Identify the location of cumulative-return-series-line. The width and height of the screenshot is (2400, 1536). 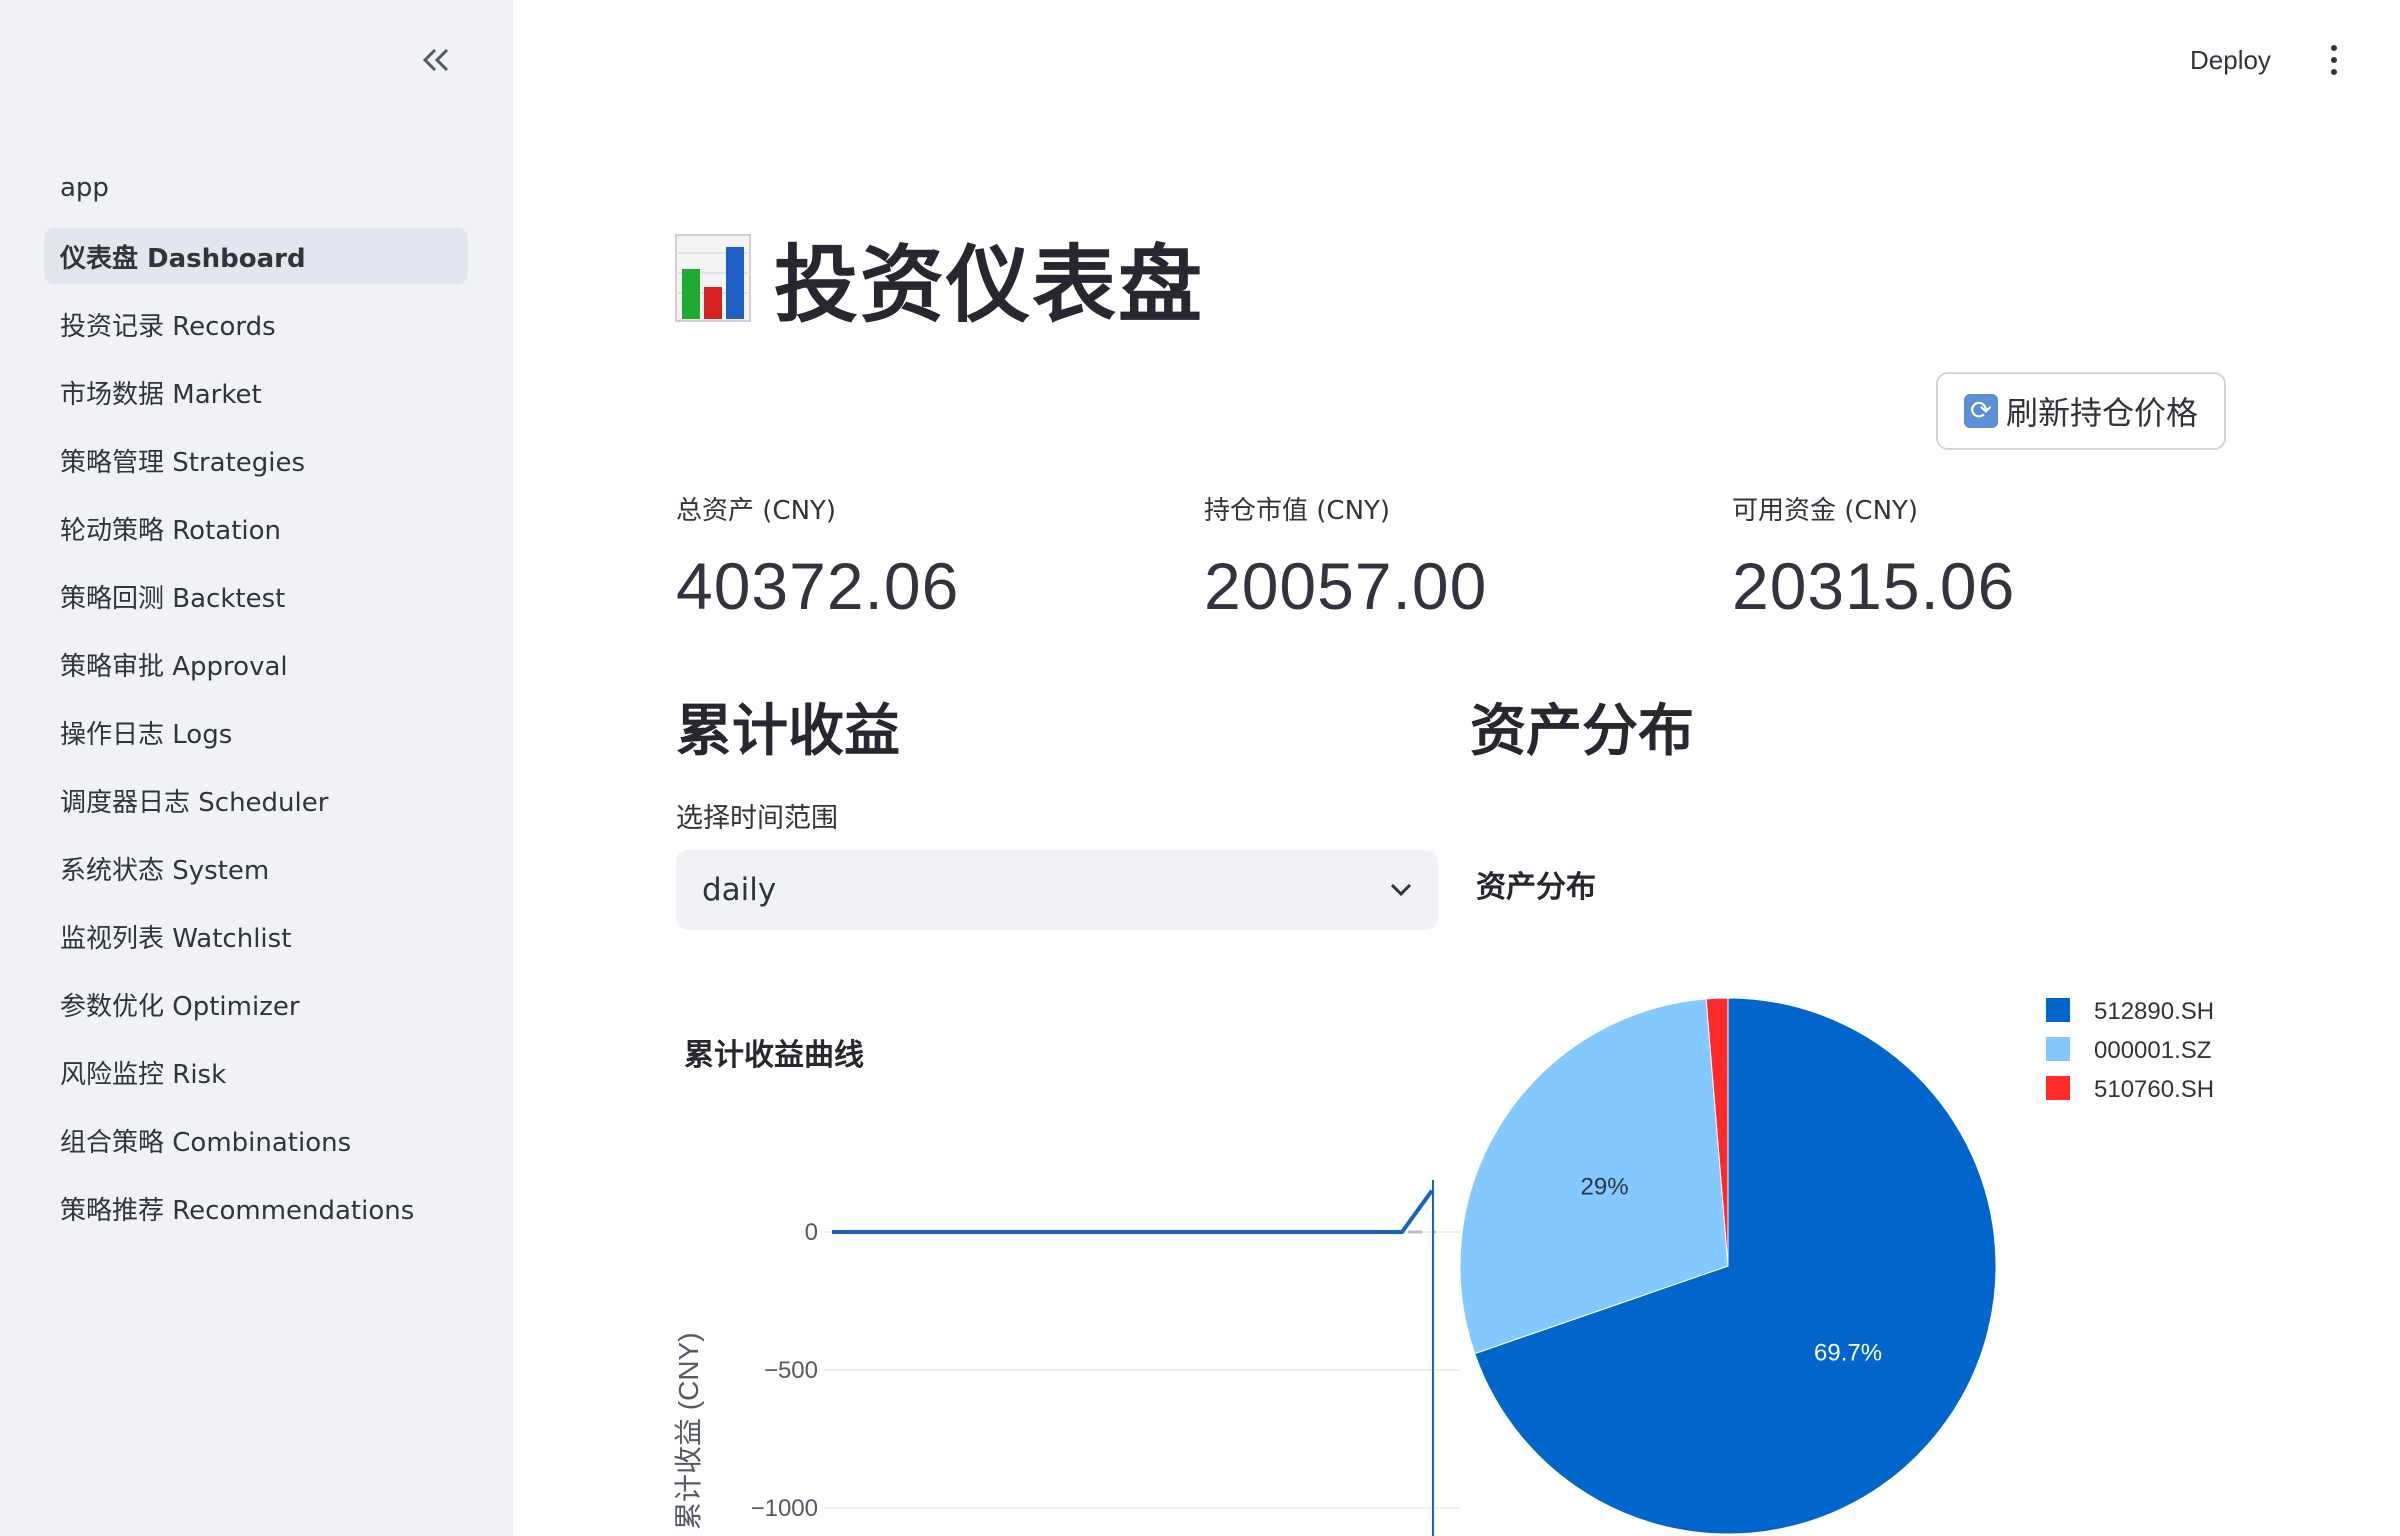
(1133, 1211).